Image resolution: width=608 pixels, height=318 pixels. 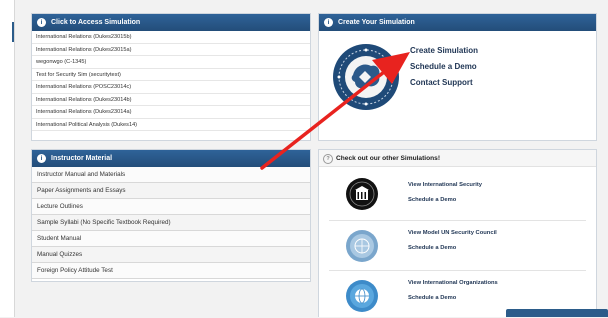 I want to click on simulation-item: International Relations (Dukes23014a), so click(x=171, y=112).